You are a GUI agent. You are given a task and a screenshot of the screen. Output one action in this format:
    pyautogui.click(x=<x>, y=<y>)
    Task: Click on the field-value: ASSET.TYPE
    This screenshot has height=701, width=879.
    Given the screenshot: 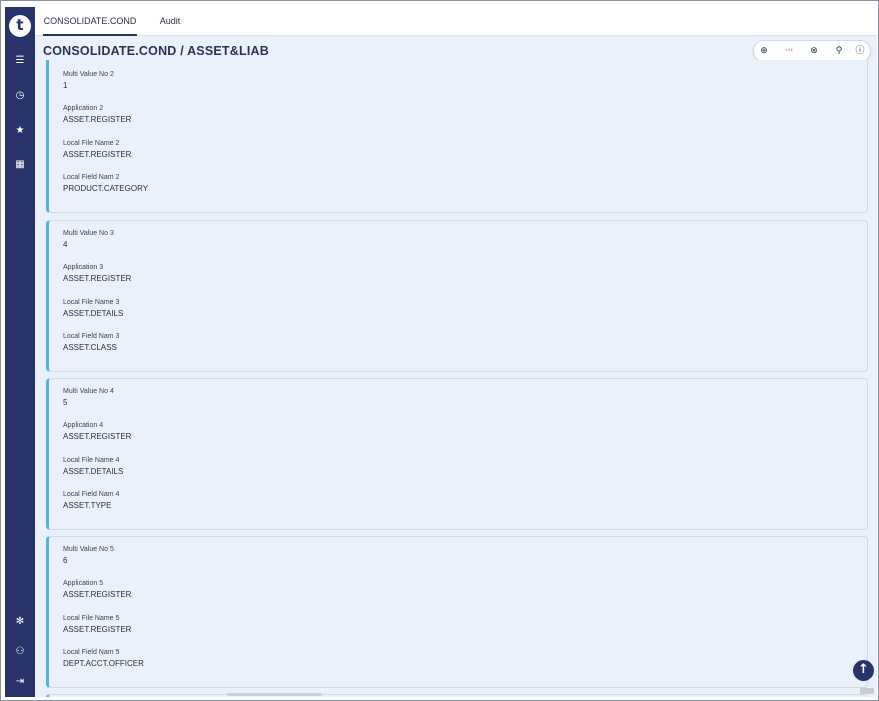 What is the action you would take?
    pyautogui.click(x=87, y=505)
    